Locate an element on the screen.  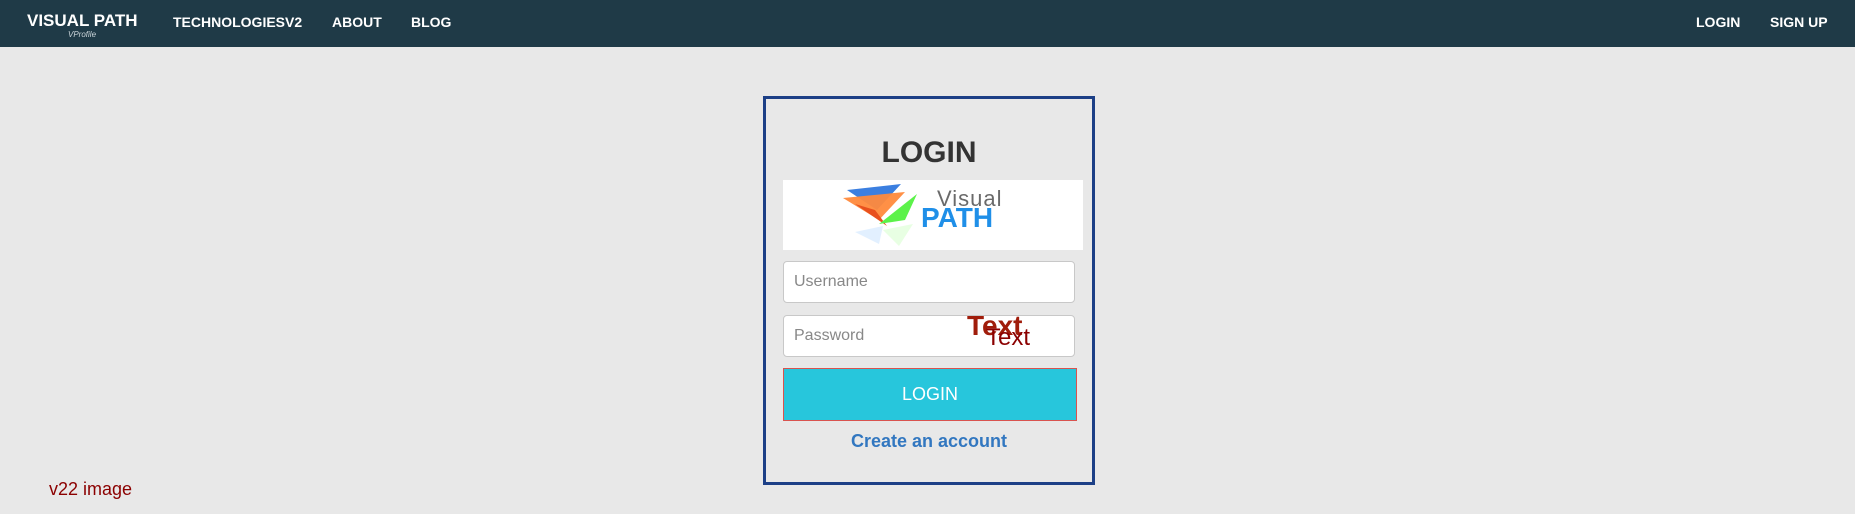
username-input is located at coordinates (929, 282).